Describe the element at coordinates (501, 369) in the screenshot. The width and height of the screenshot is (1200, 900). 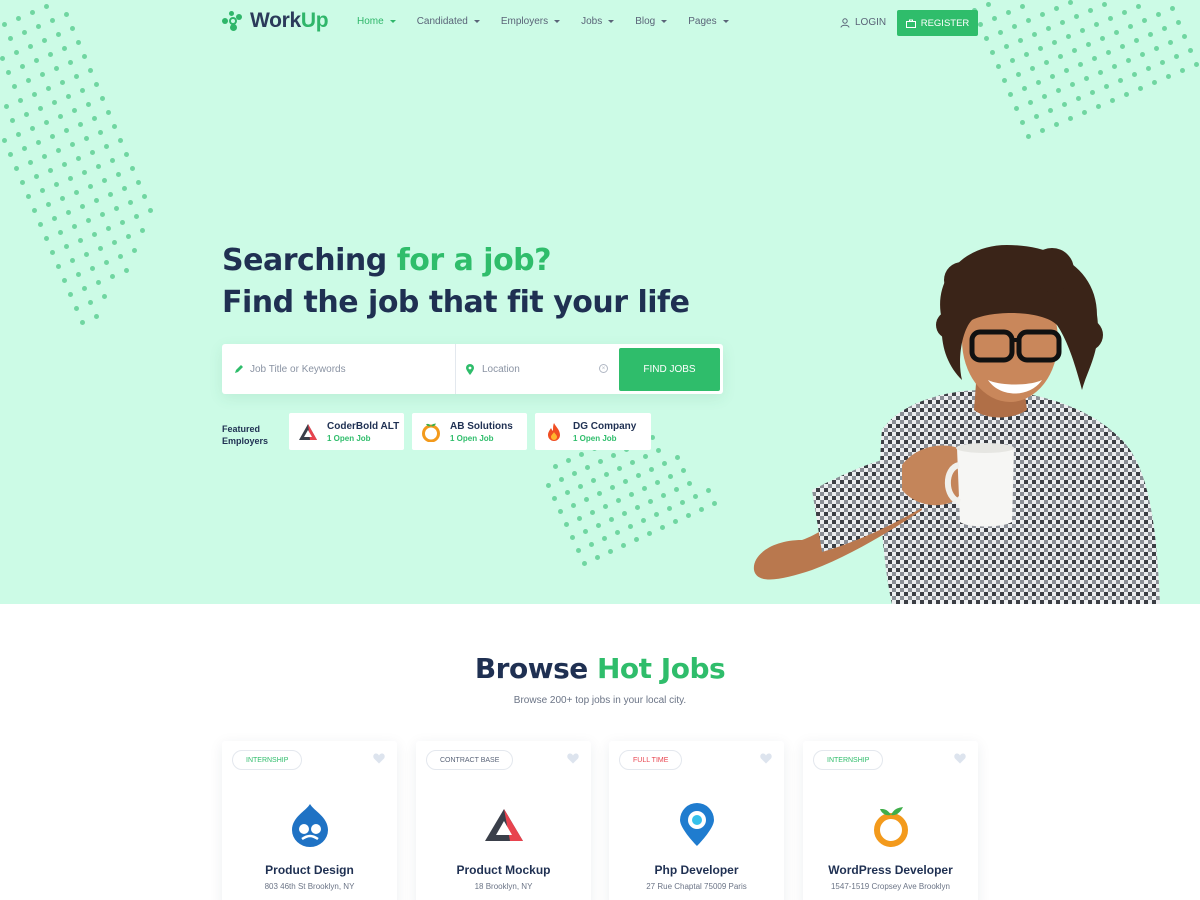
I see `location-placeholder: Location` at that location.